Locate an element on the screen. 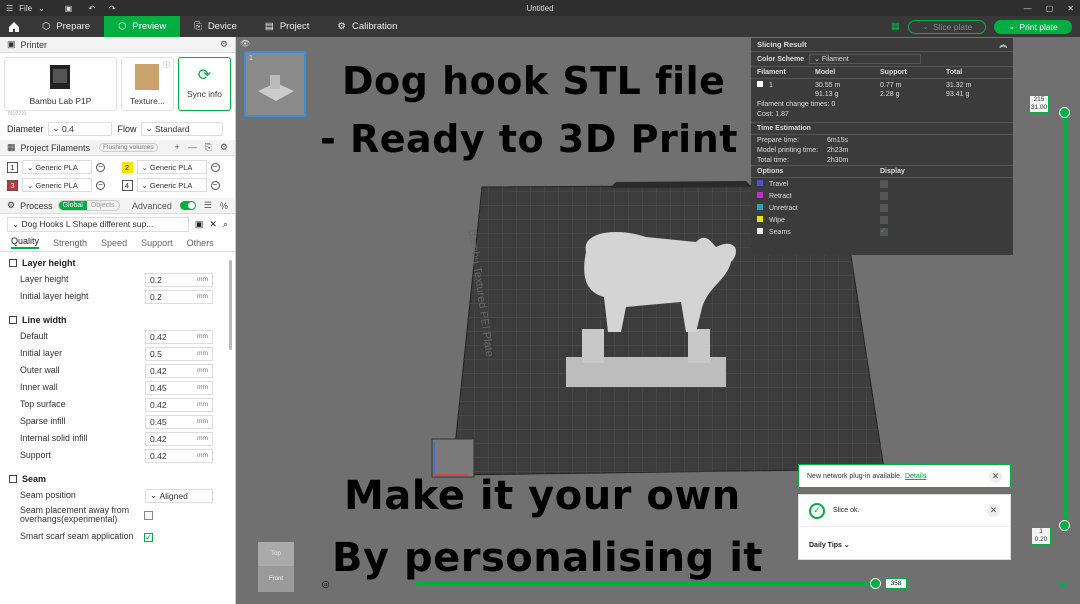 This screenshot has height=604, width=1080. chevron-down-icon: ⌄ is located at coordinates (41, 8).